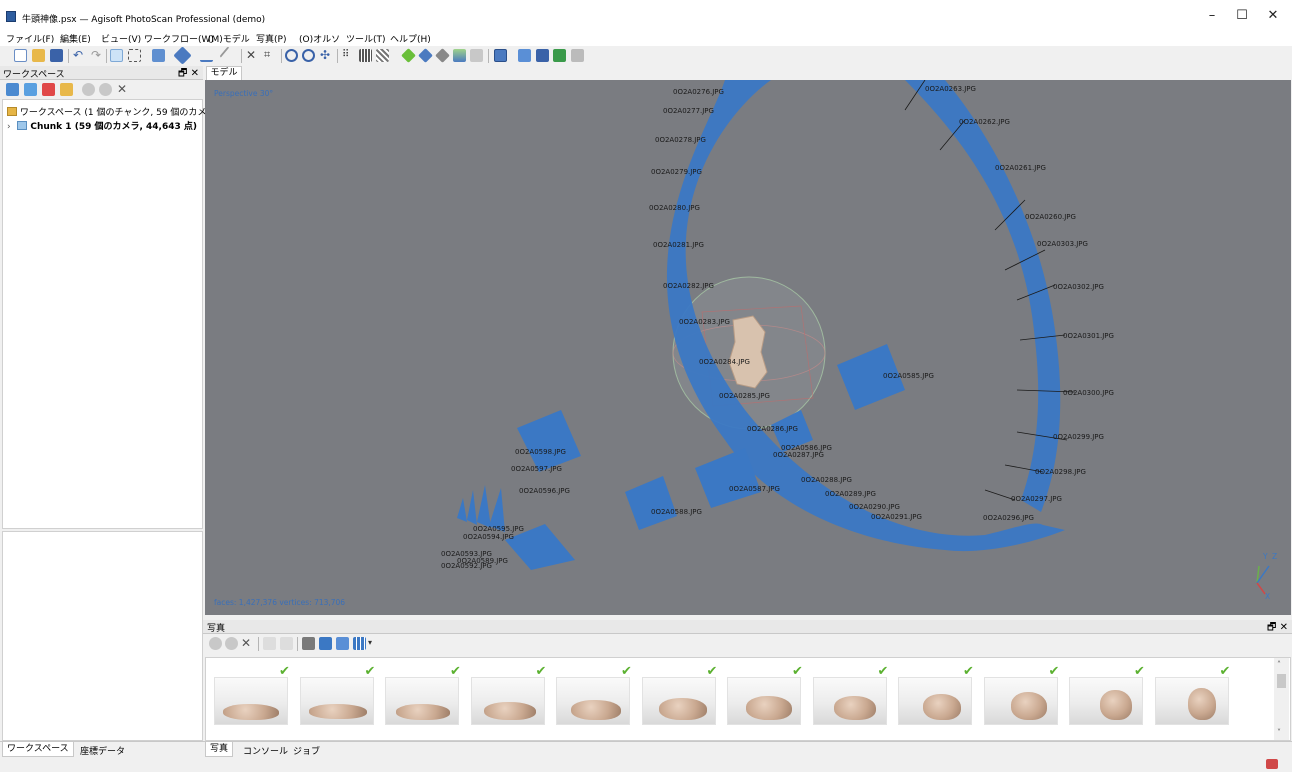 This screenshot has height=772, width=1292. What do you see at coordinates (688, 286) in the screenshot?
I see `camera-label: 0O2A0282.JPG` at bounding box center [688, 286].